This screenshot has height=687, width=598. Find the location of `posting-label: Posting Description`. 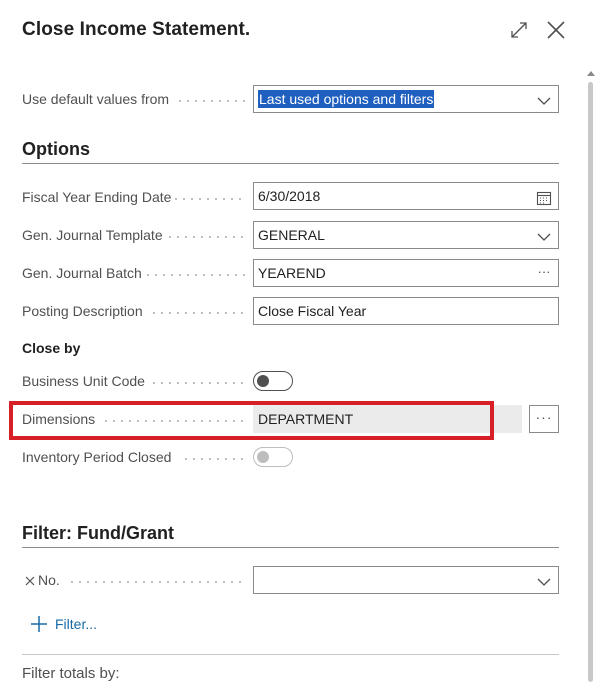

posting-label: Posting Description is located at coordinates (82, 311).